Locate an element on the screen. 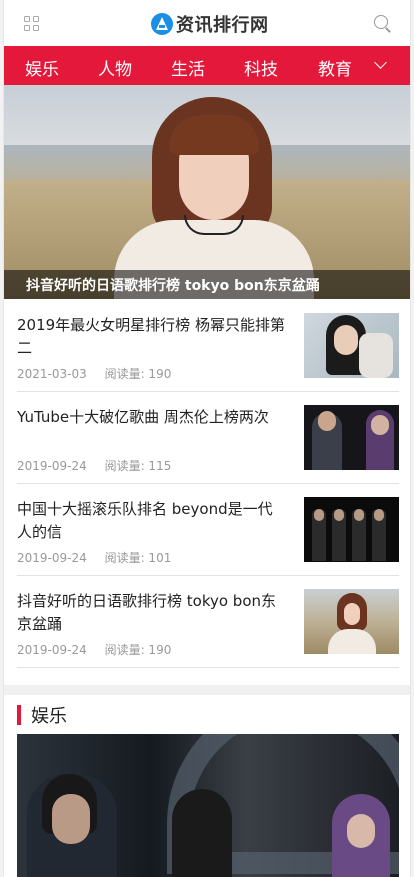  news-title: YuTube十大破亿歌曲 周杰伦上榜两次 is located at coordinates (152, 417).